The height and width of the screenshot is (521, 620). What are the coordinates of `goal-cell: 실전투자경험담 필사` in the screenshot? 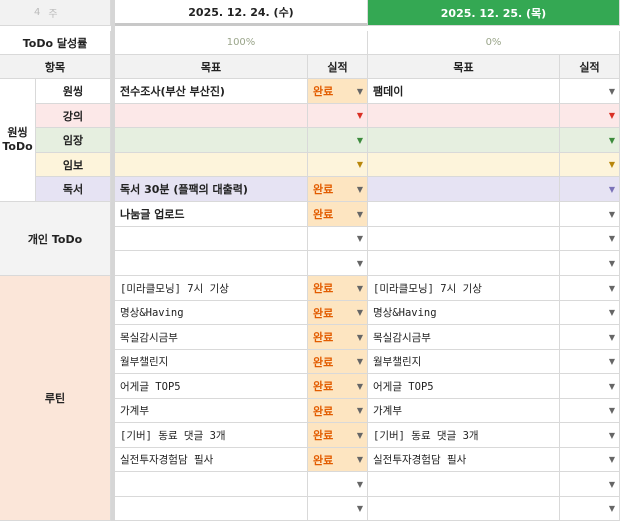 It's located at (464, 460).